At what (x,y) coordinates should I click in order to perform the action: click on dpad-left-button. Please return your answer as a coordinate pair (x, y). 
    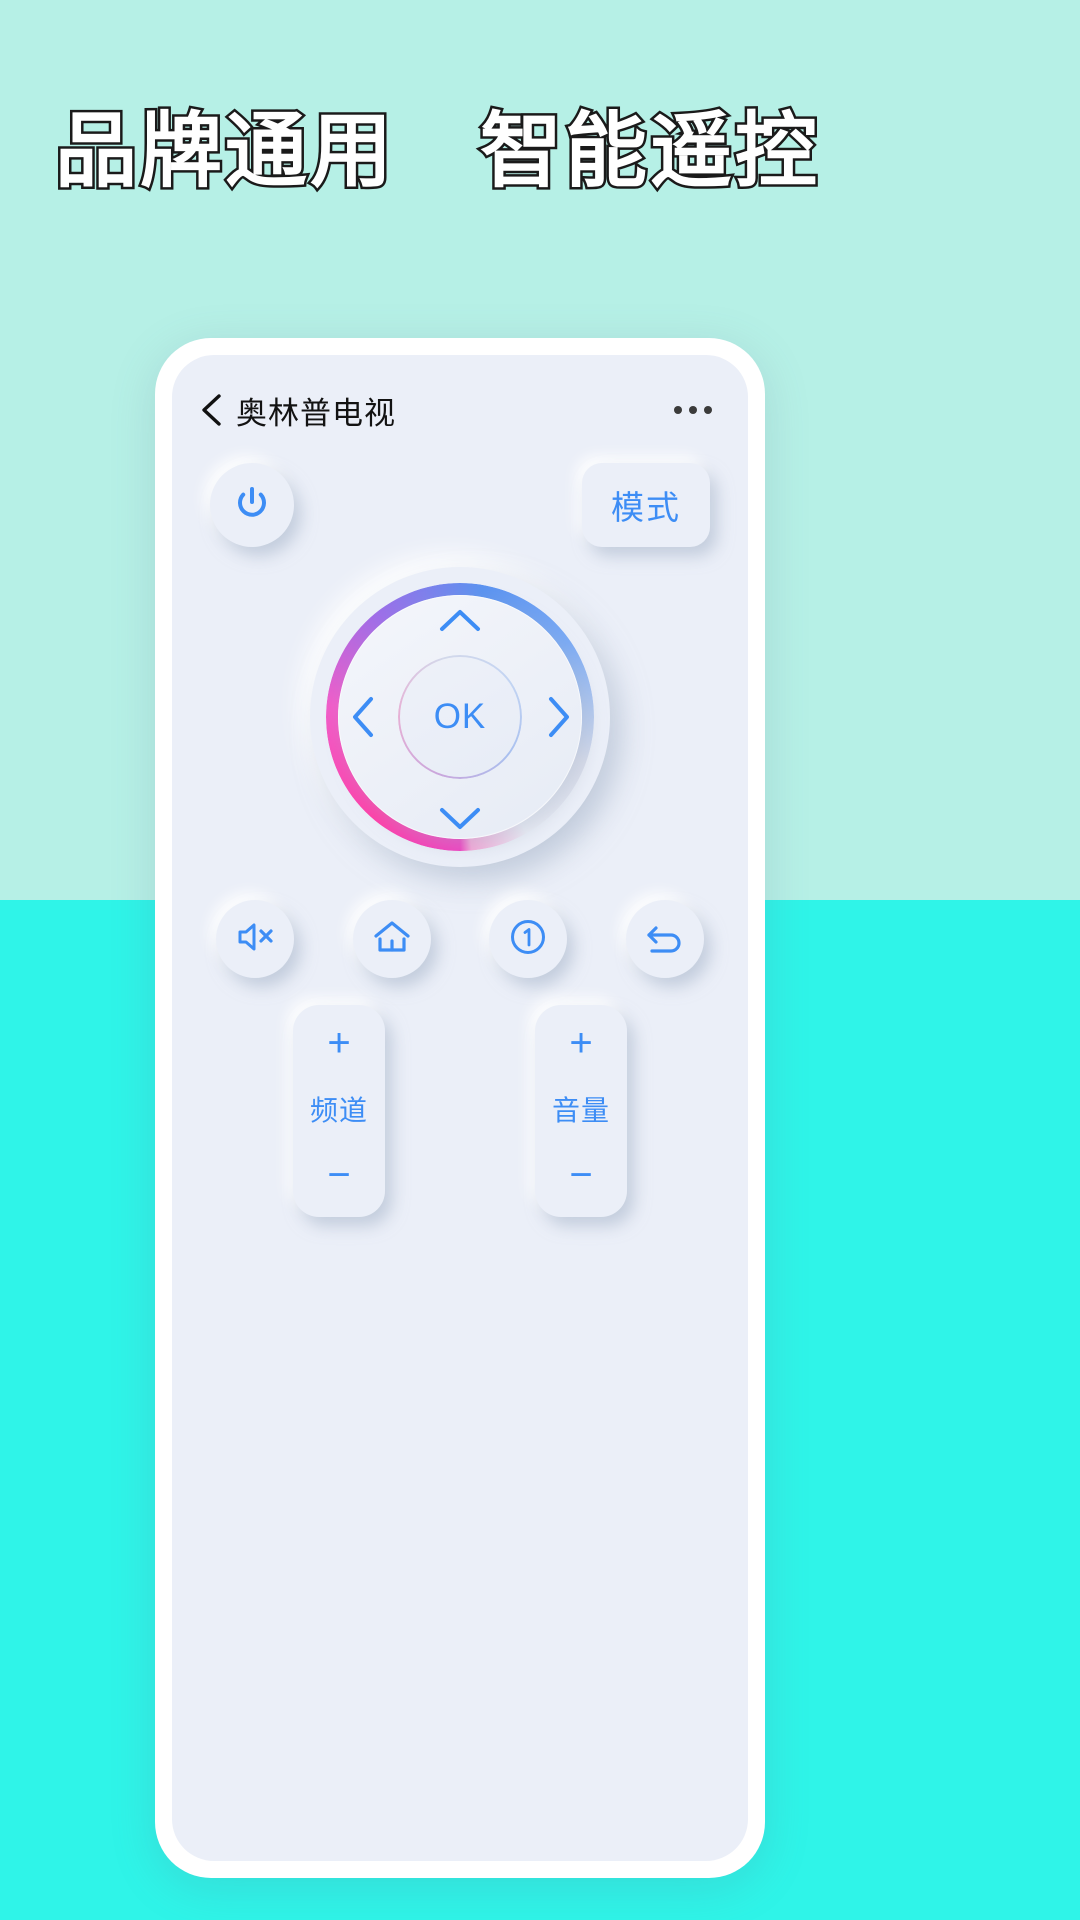
    Looking at the image, I should click on (363, 717).